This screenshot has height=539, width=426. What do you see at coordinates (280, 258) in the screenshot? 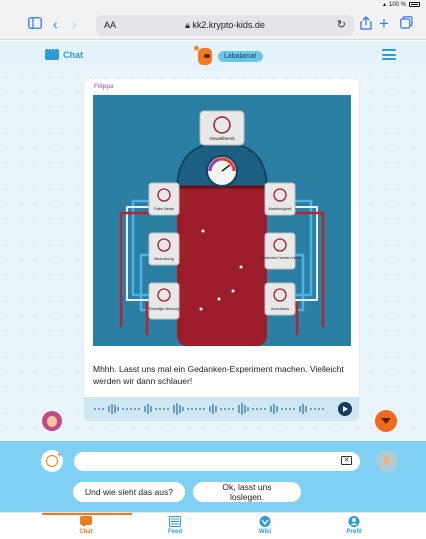
I see `label-right-2: Schlechtes Familien-Klima` at bounding box center [280, 258].